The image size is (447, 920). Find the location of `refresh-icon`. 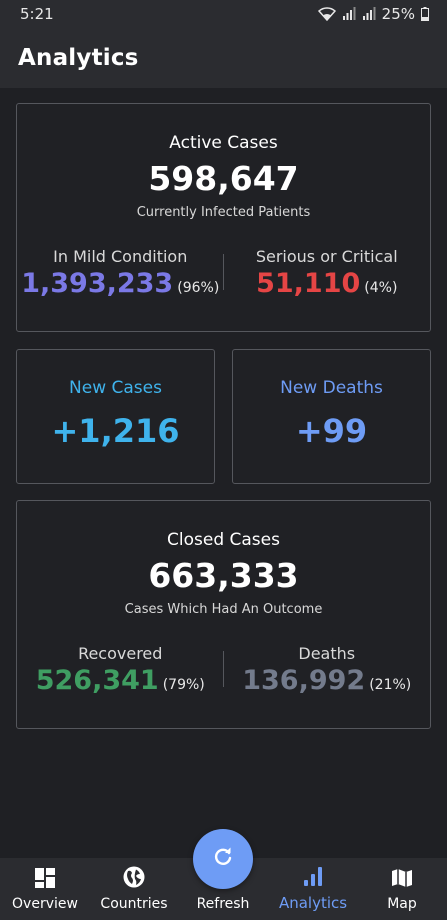

refresh-icon is located at coordinates (223, 859).